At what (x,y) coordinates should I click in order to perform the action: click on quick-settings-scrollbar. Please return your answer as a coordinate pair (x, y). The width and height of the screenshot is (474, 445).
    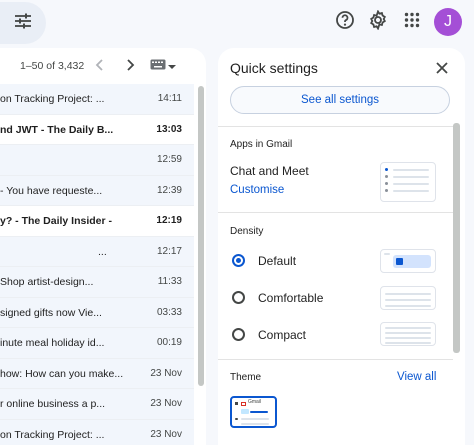
    Looking at the image, I should click on (456, 238).